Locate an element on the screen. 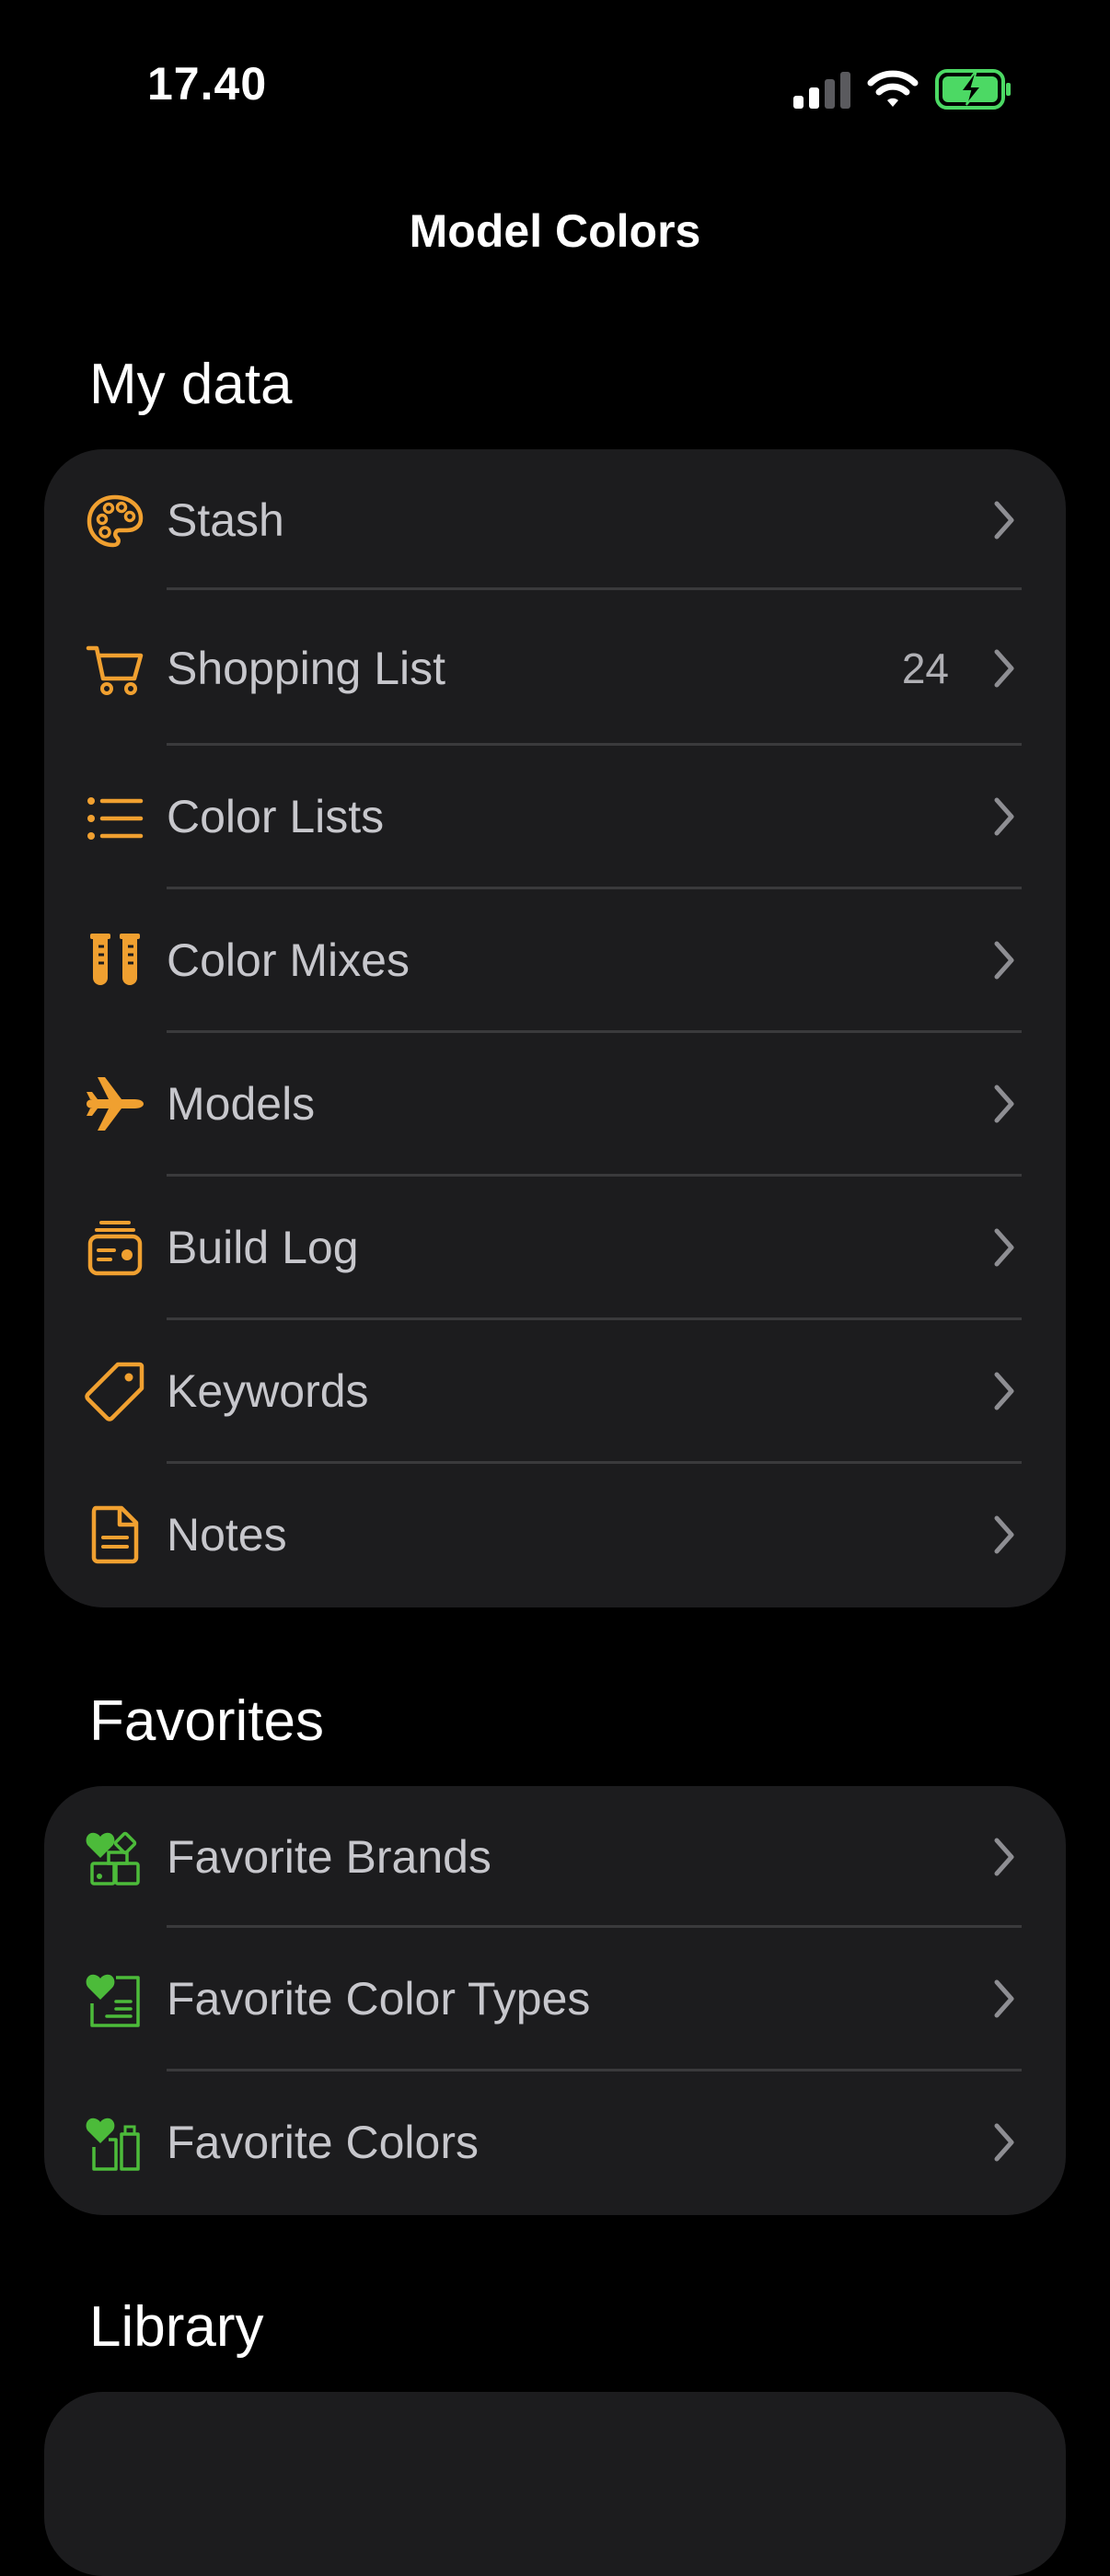 Image resolution: width=1110 pixels, height=2576 pixels. palette-icon is located at coordinates (115, 522).